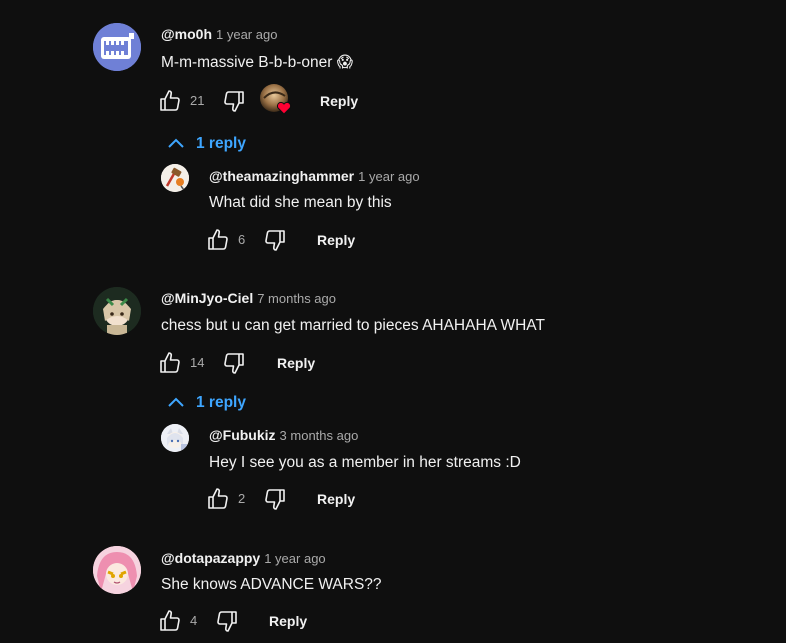 The image size is (786, 643). I want to click on like-button, so click(170, 621).